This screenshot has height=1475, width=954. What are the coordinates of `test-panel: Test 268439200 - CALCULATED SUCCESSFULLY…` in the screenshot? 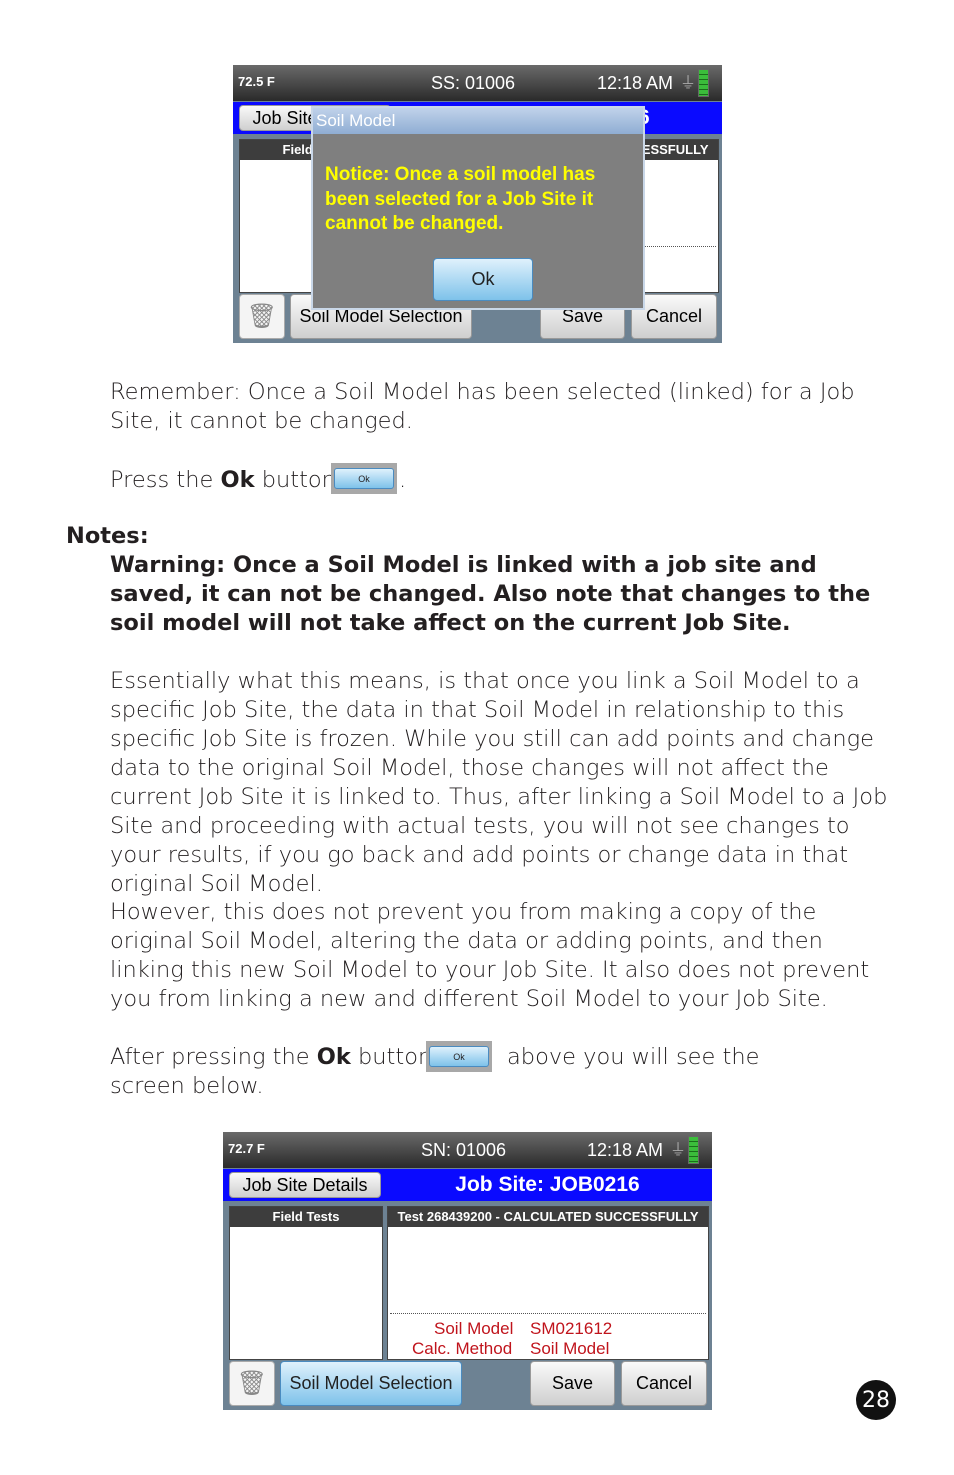 It's located at (548, 1283).